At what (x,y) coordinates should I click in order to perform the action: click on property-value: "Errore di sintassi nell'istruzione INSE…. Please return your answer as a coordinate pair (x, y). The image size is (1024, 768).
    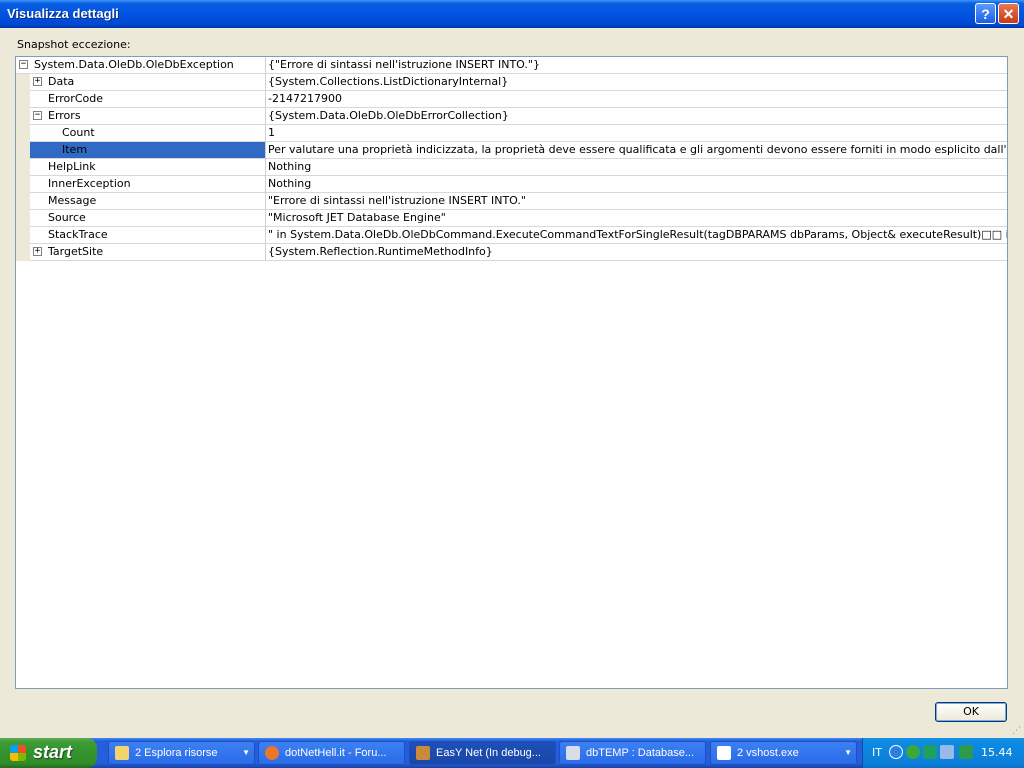
    Looking at the image, I should click on (397, 200).